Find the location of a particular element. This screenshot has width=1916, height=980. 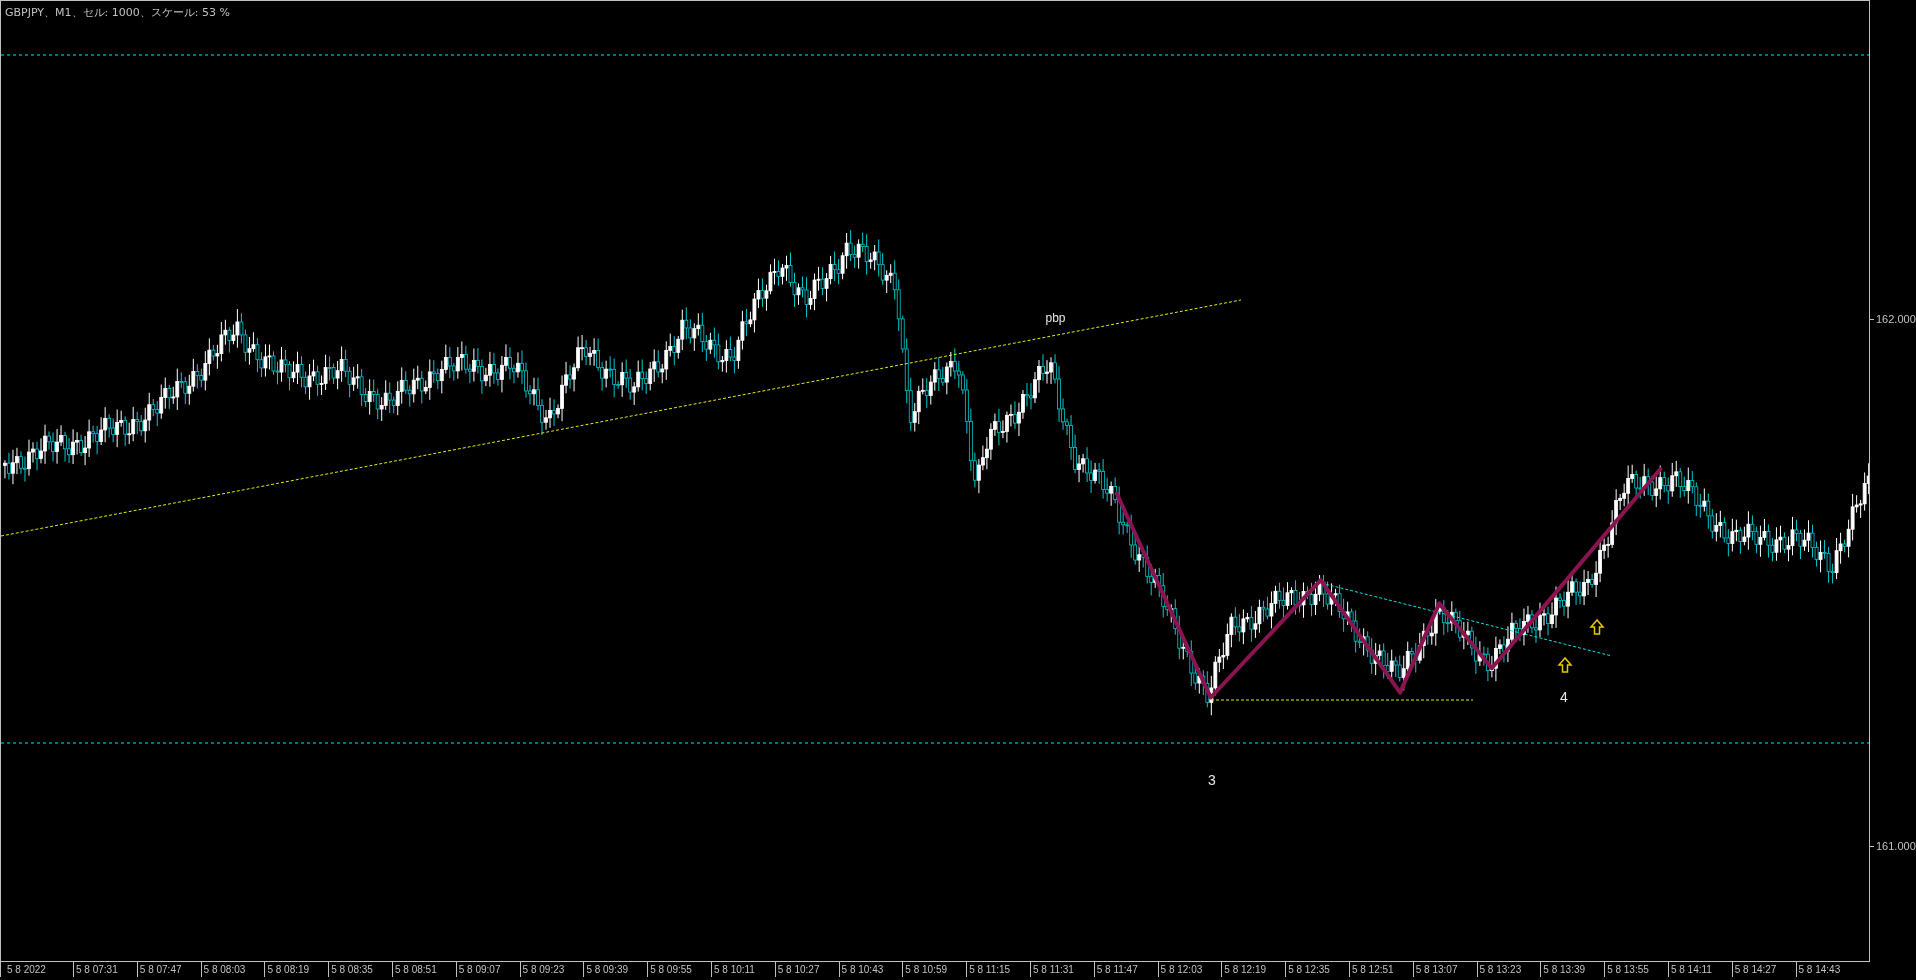

time-label: 5 8 09:55 is located at coordinates (671, 969).